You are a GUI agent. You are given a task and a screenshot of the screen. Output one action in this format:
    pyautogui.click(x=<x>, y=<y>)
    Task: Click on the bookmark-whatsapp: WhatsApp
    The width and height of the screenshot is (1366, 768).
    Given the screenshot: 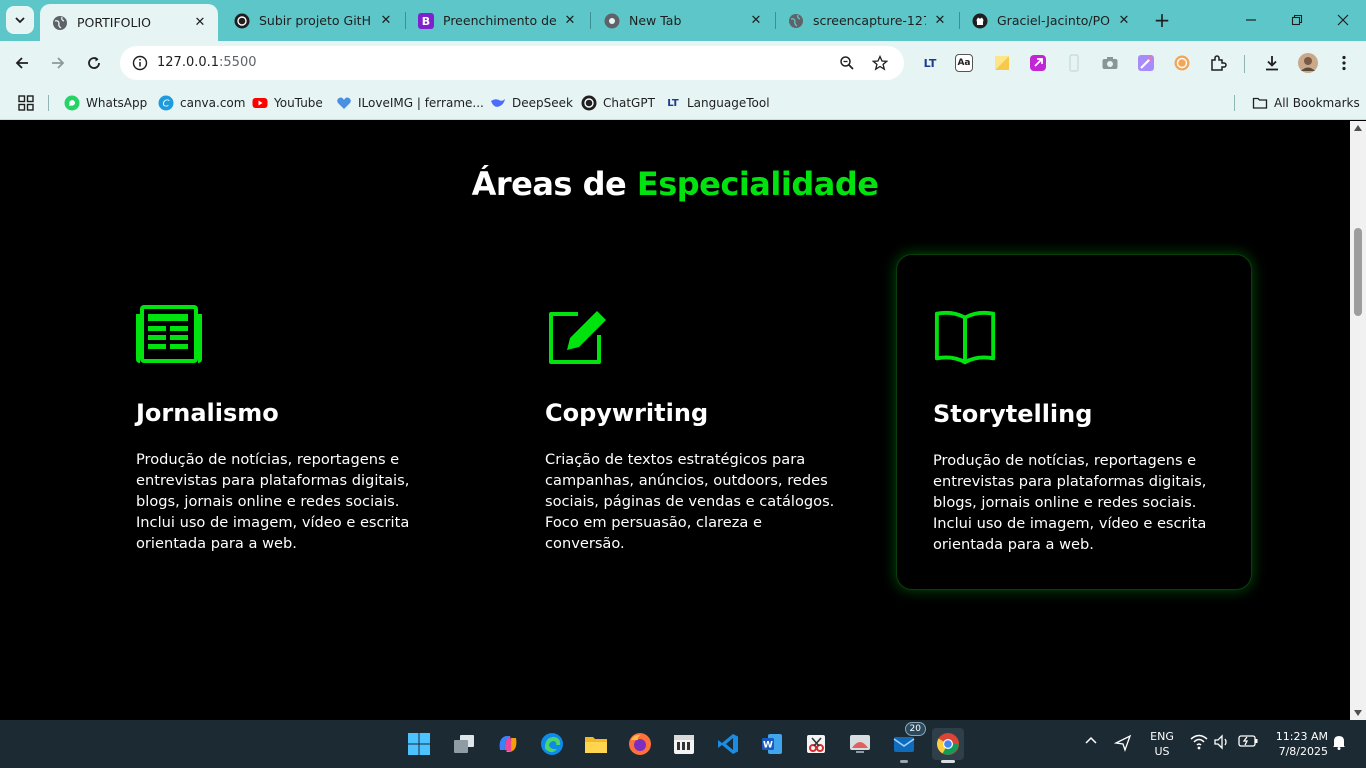 What is the action you would take?
    pyautogui.click(x=105, y=103)
    